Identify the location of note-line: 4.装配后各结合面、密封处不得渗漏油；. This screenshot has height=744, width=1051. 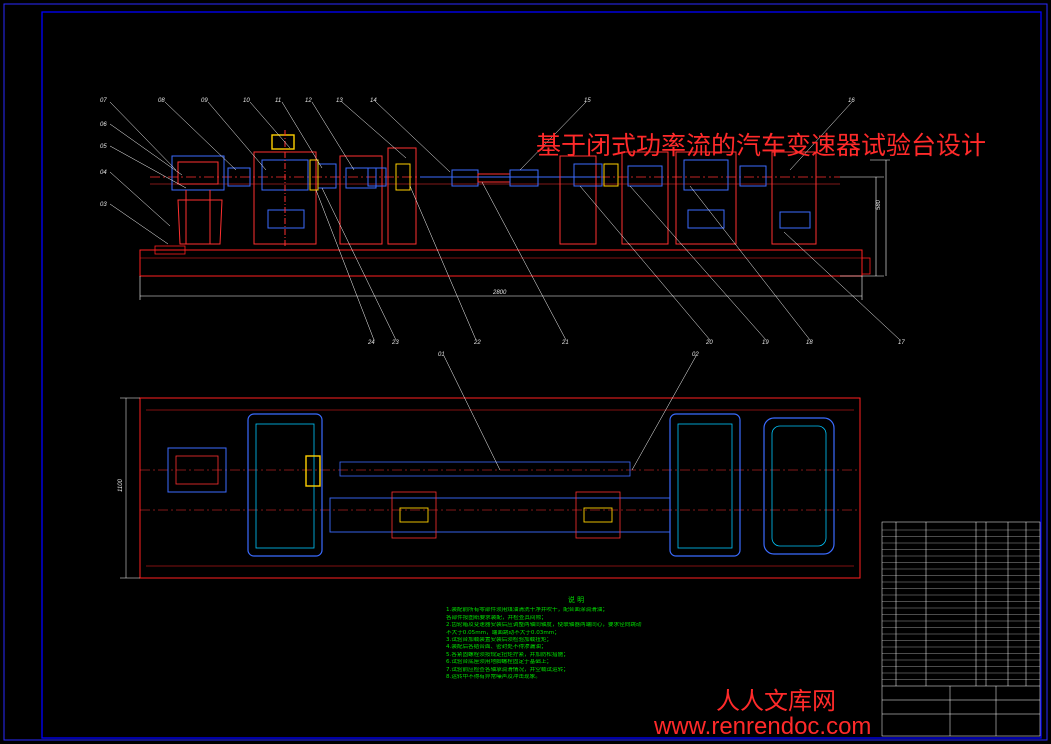
(496, 647).